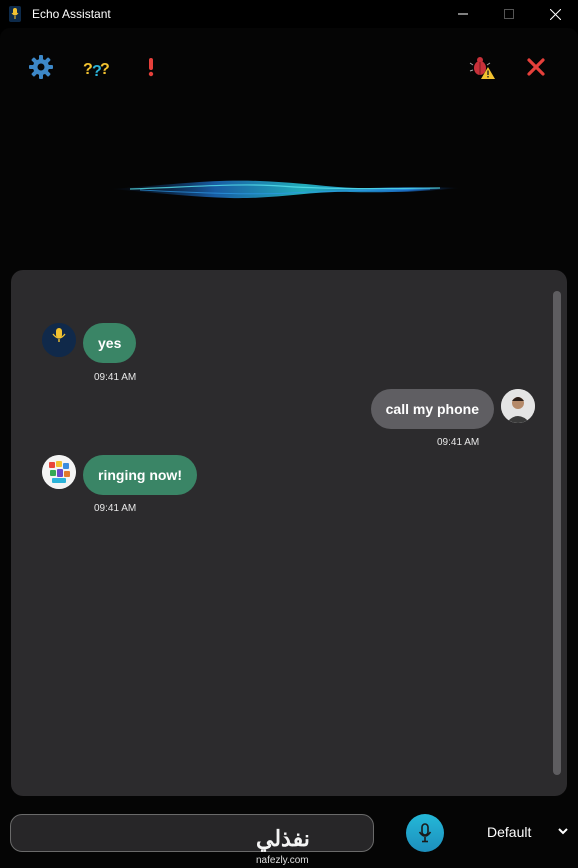 The width and height of the screenshot is (578, 868). What do you see at coordinates (285, 189) in the screenshot?
I see `voice-waveform` at bounding box center [285, 189].